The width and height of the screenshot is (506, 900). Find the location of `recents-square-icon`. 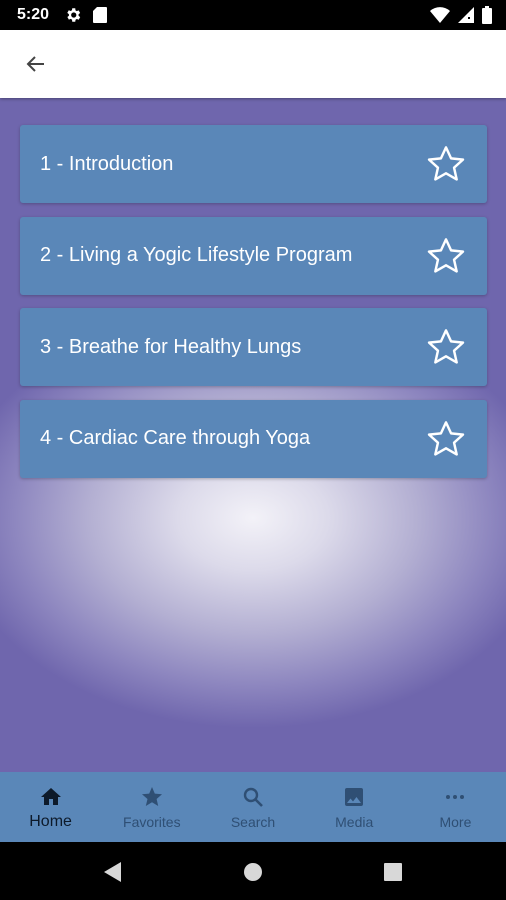

recents-square-icon is located at coordinates (393, 872).